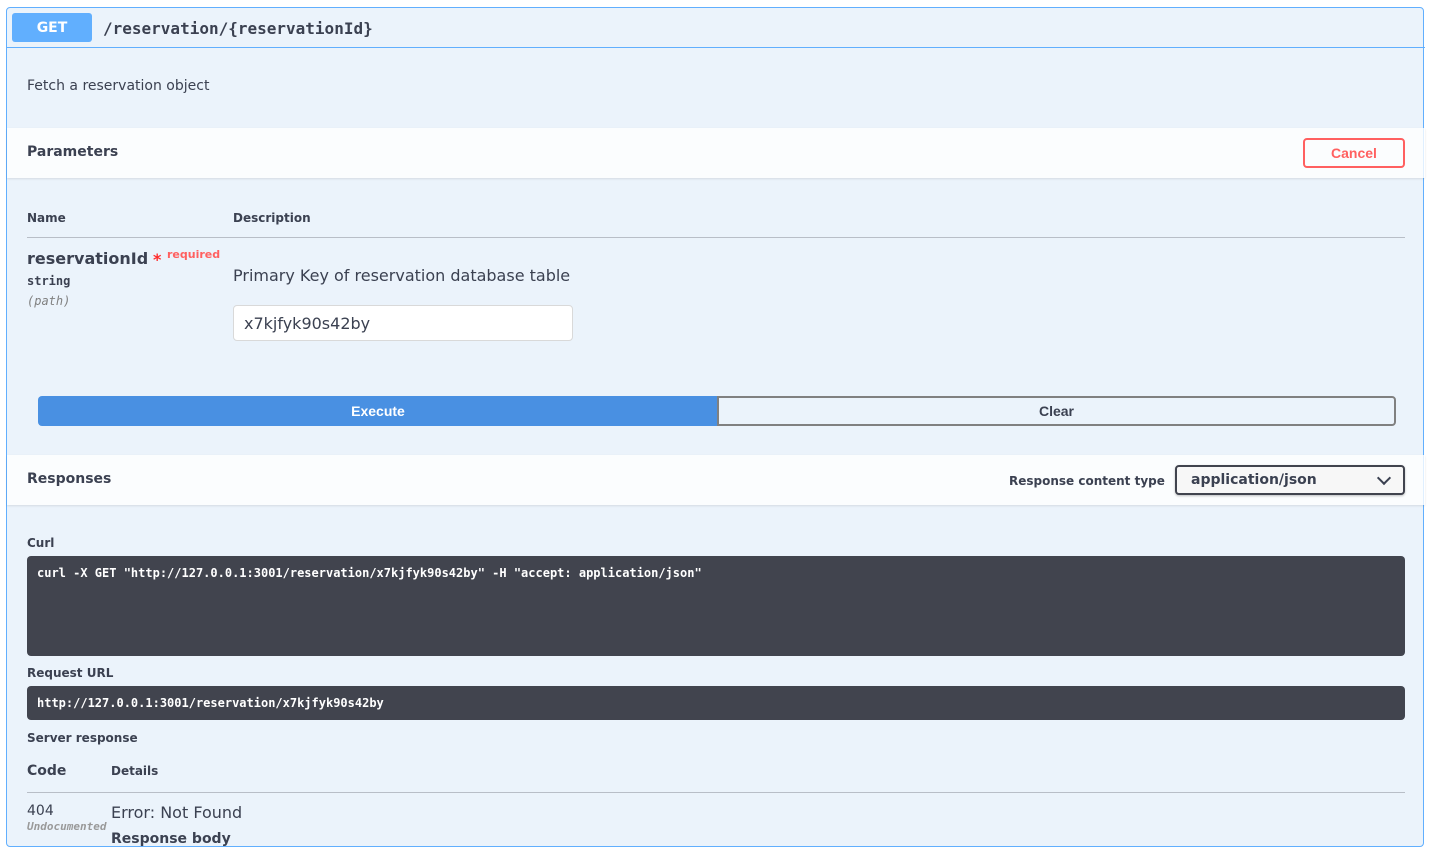  I want to click on column-name-header: Name, so click(46, 218).